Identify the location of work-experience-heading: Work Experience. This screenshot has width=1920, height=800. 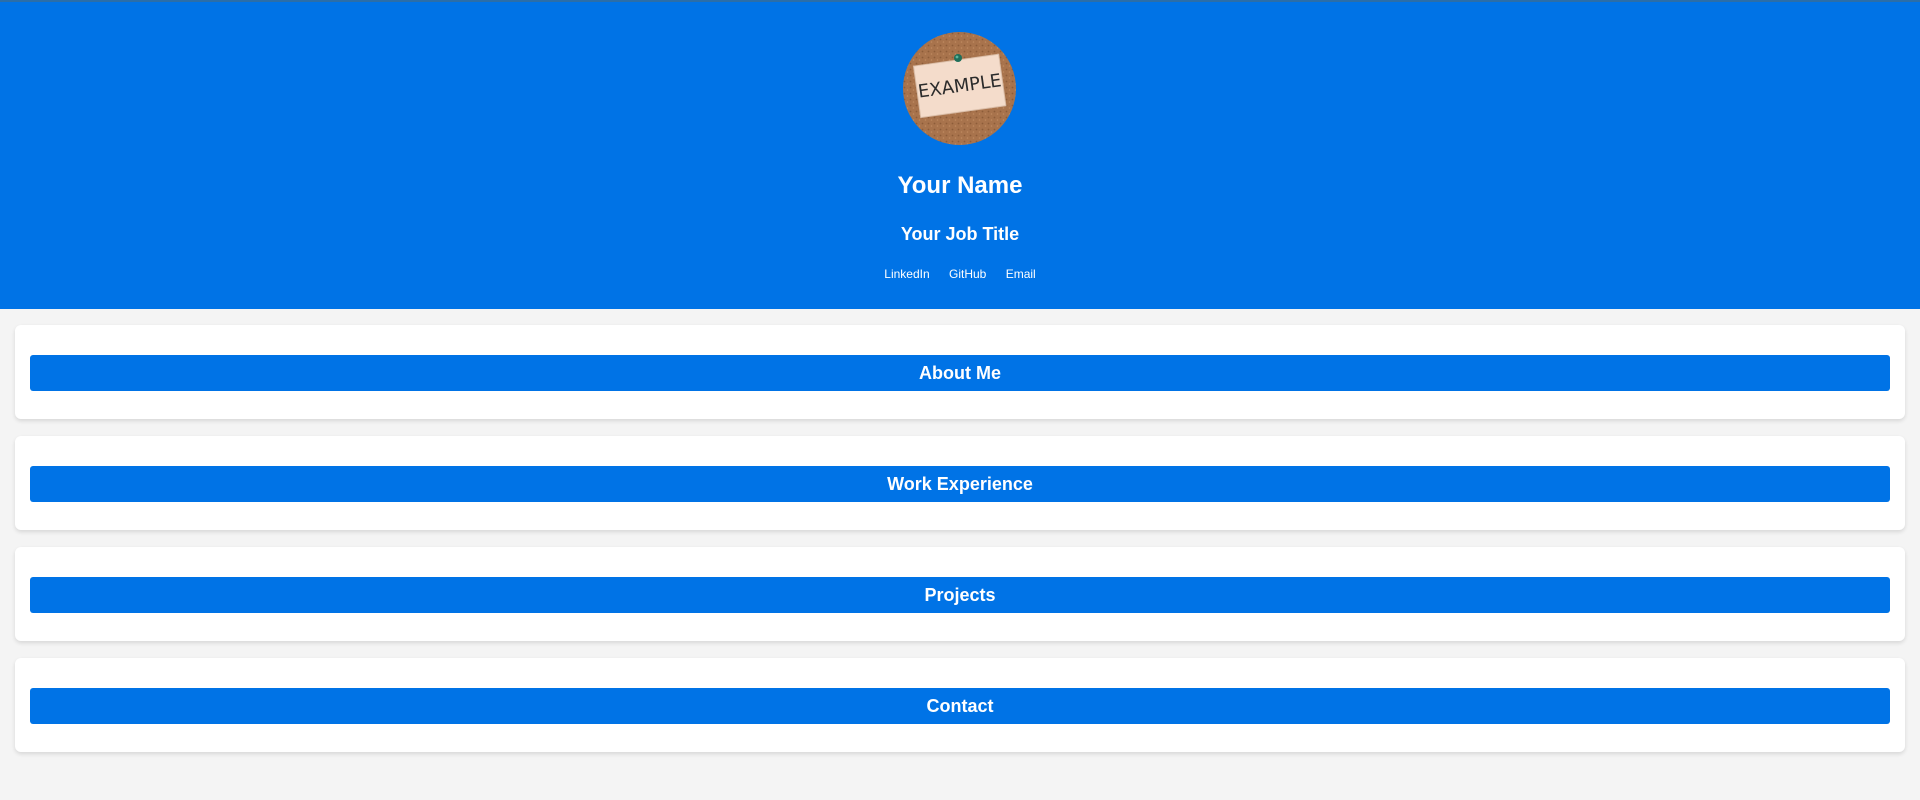
(960, 484).